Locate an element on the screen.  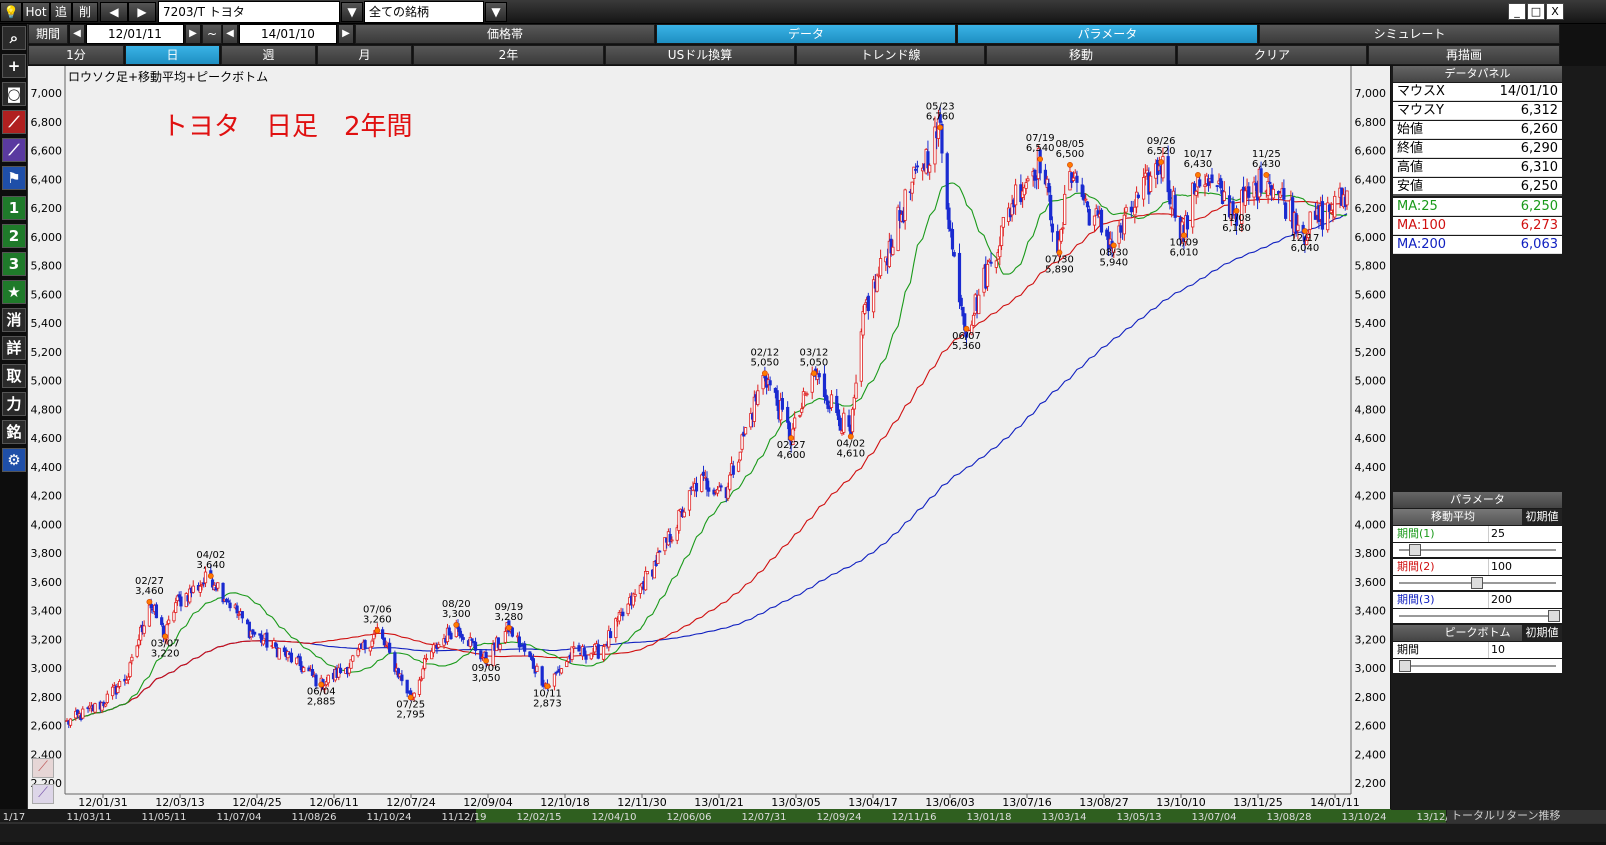
universe-dropdown-icon: ▼ is located at coordinates (496, 12).